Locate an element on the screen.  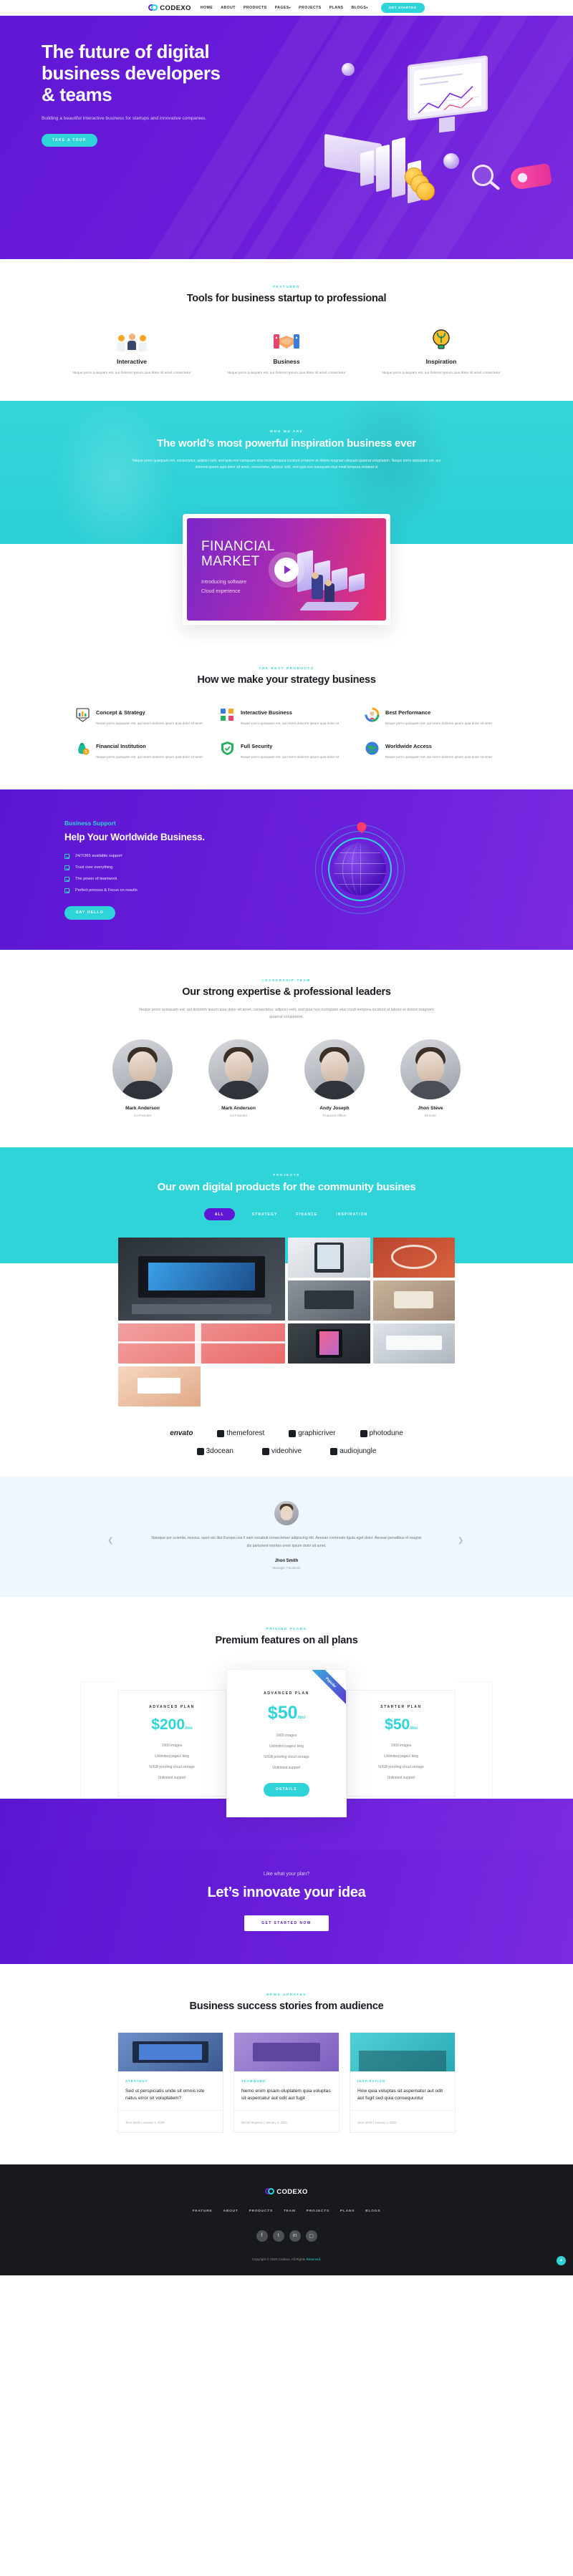
chevron-left-icon: ❮ is located at coordinates (111, 1541).